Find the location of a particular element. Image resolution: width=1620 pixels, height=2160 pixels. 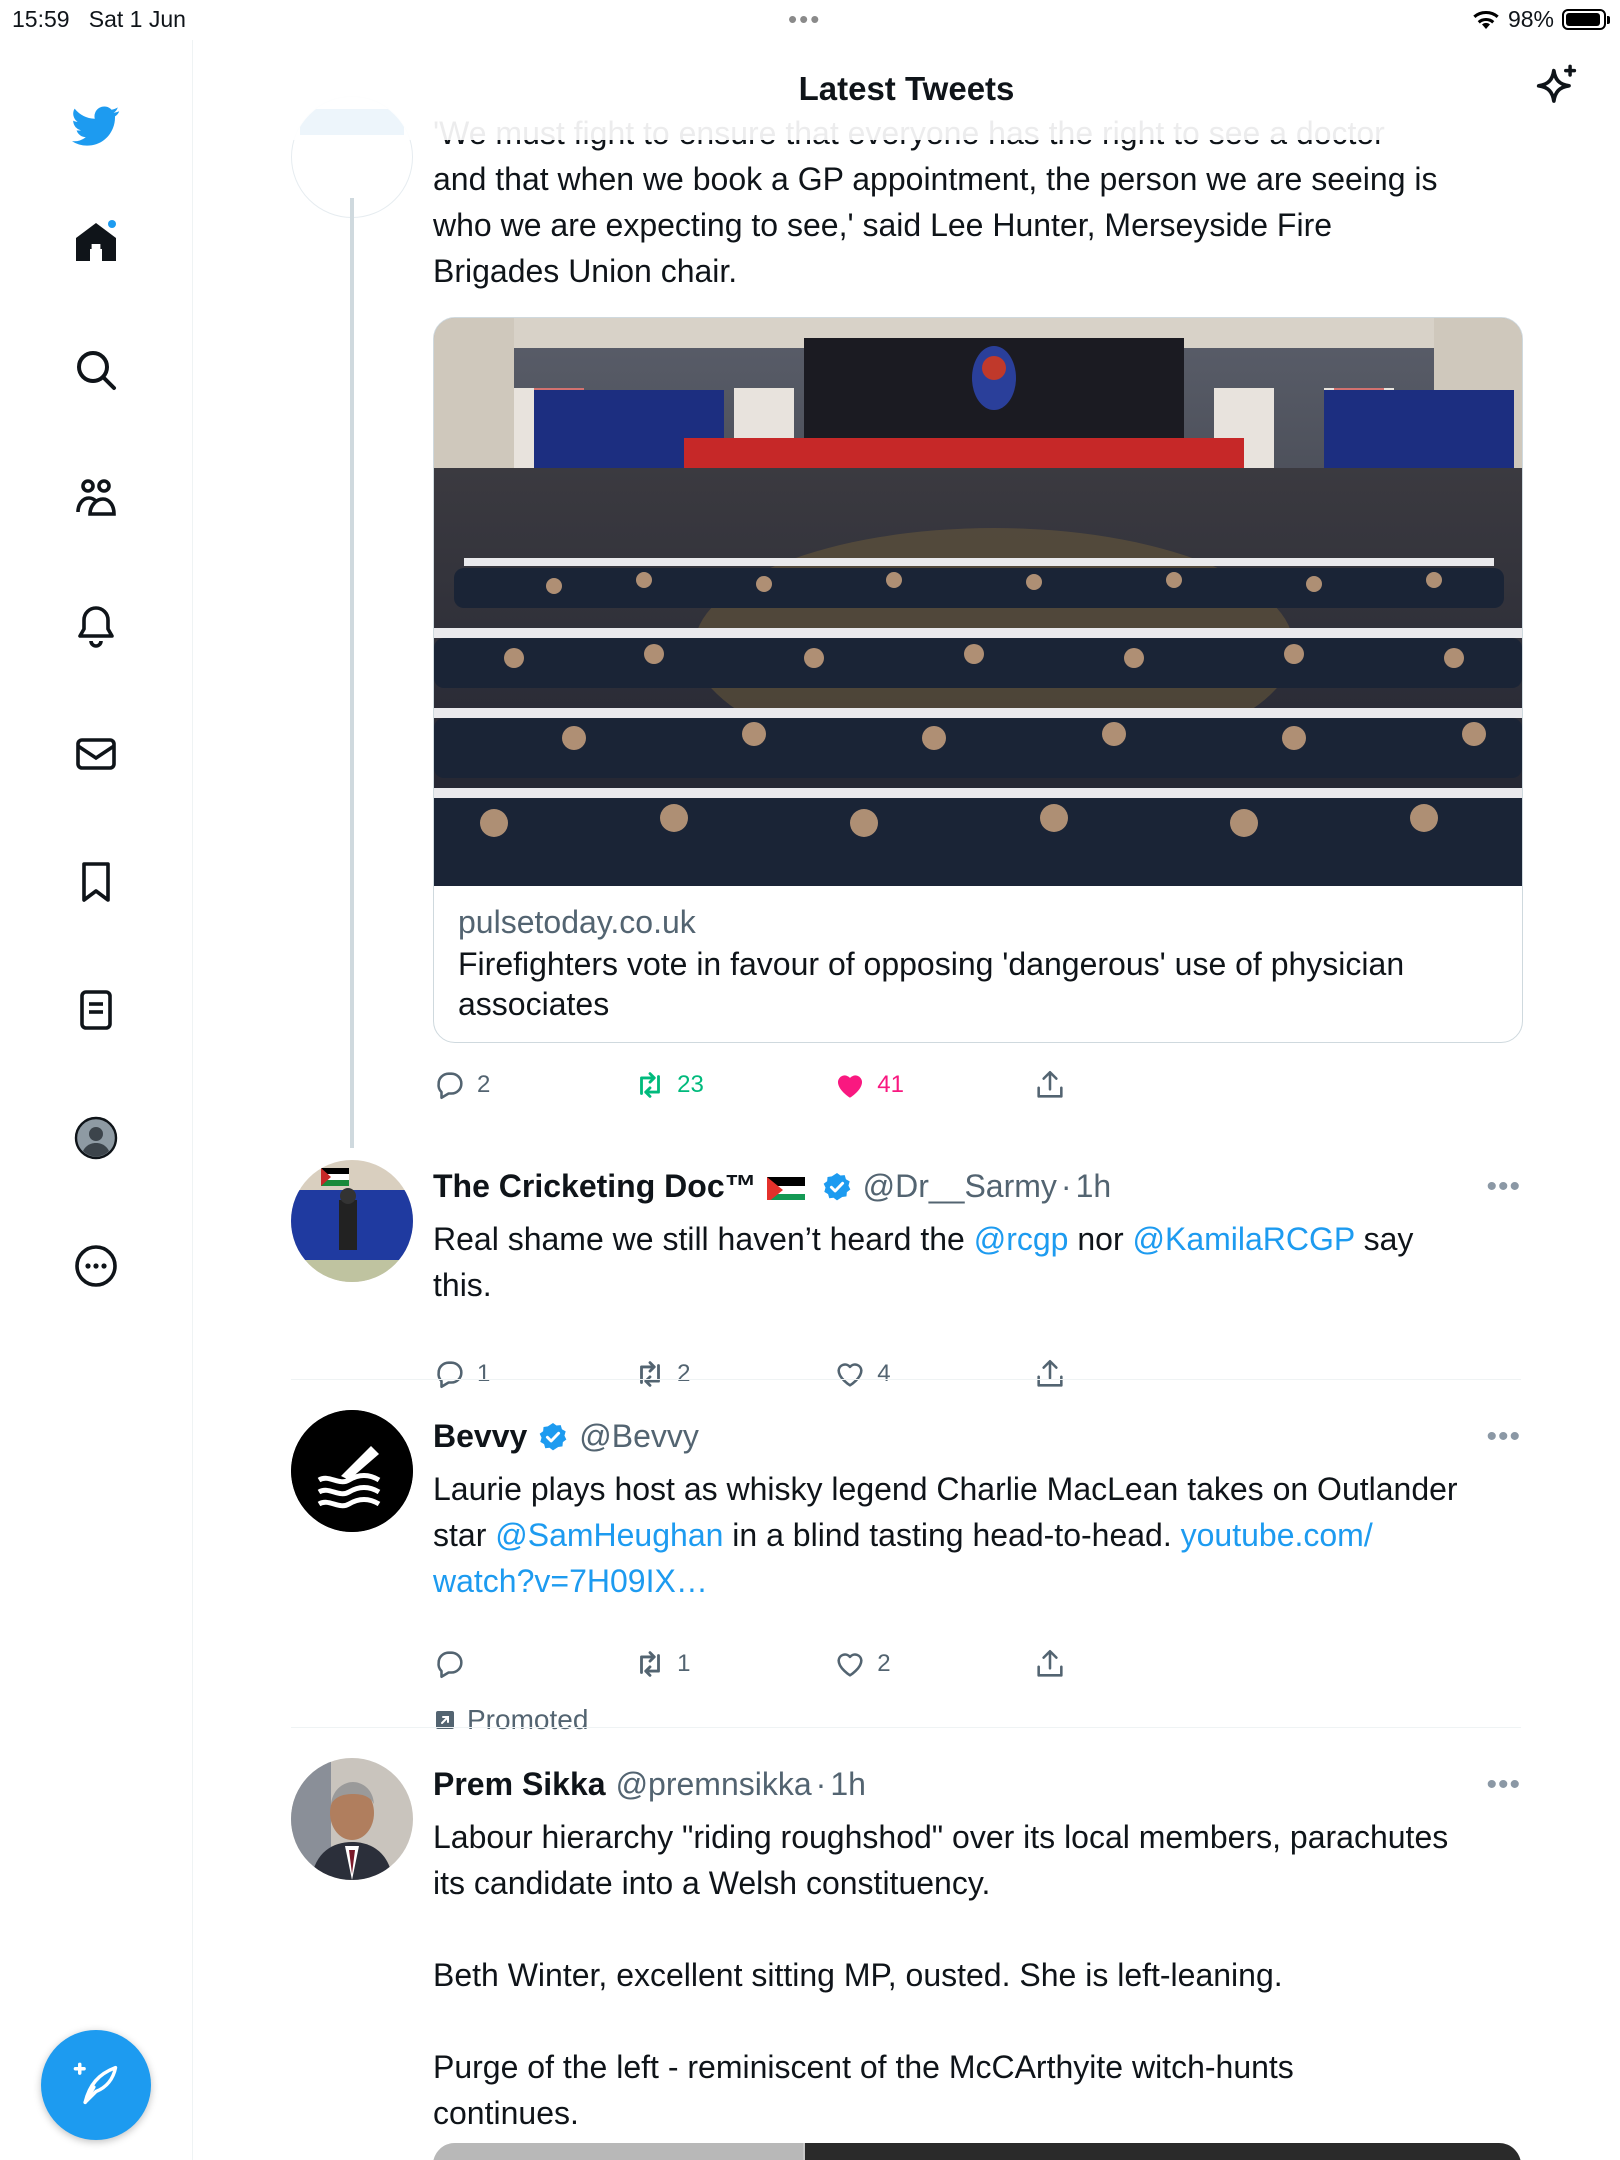

nav-messages-icon is located at coordinates (96, 754).